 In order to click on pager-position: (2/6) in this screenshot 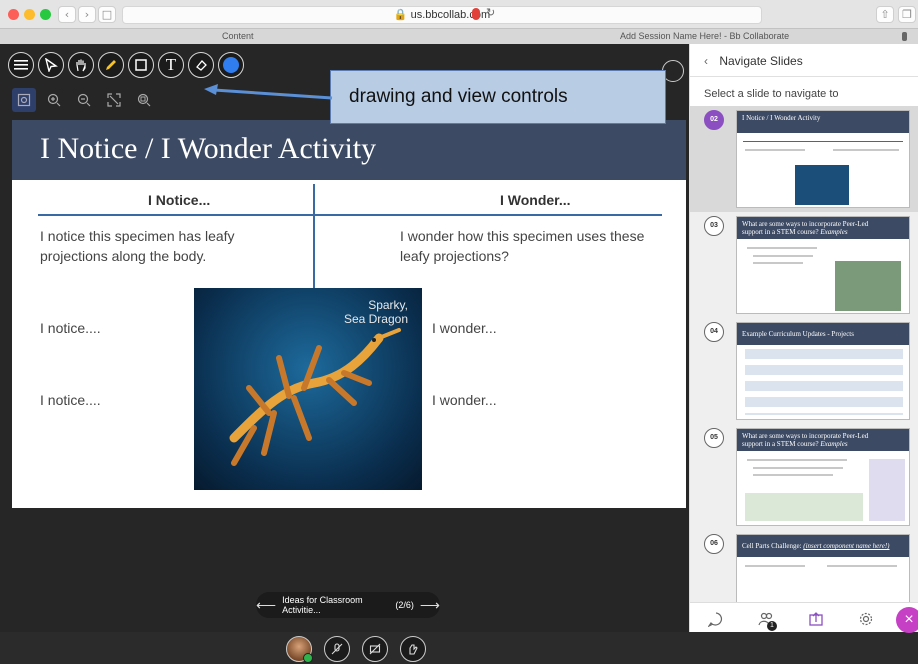, I will do `click(404, 605)`.